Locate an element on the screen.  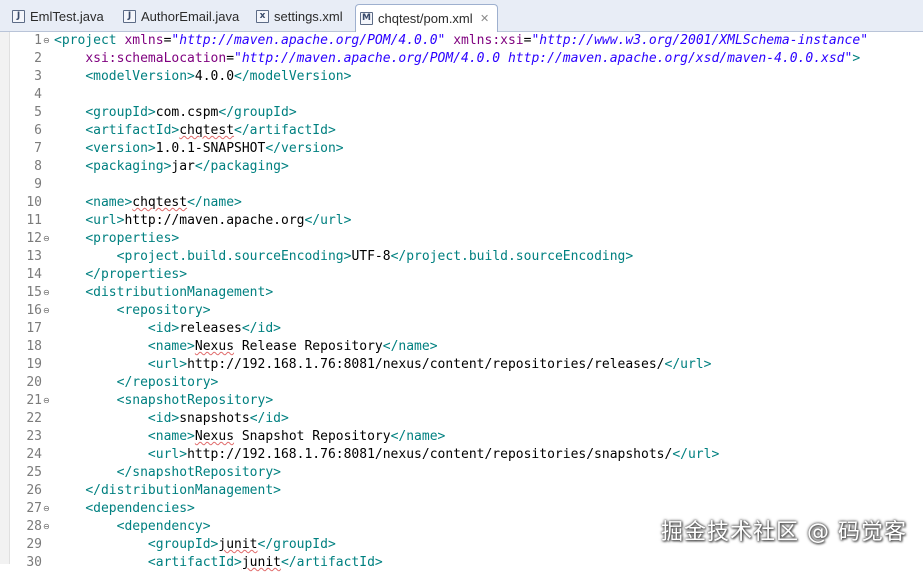
line-number: 29 is located at coordinates (34, 544).